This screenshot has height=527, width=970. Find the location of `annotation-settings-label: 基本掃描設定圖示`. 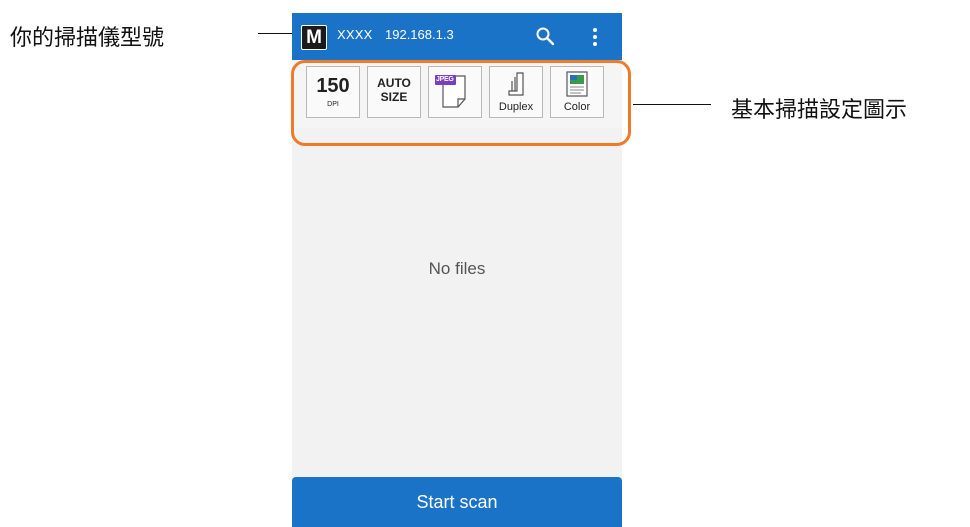

annotation-settings-label: 基本掃描設定圖示 is located at coordinates (819, 110).